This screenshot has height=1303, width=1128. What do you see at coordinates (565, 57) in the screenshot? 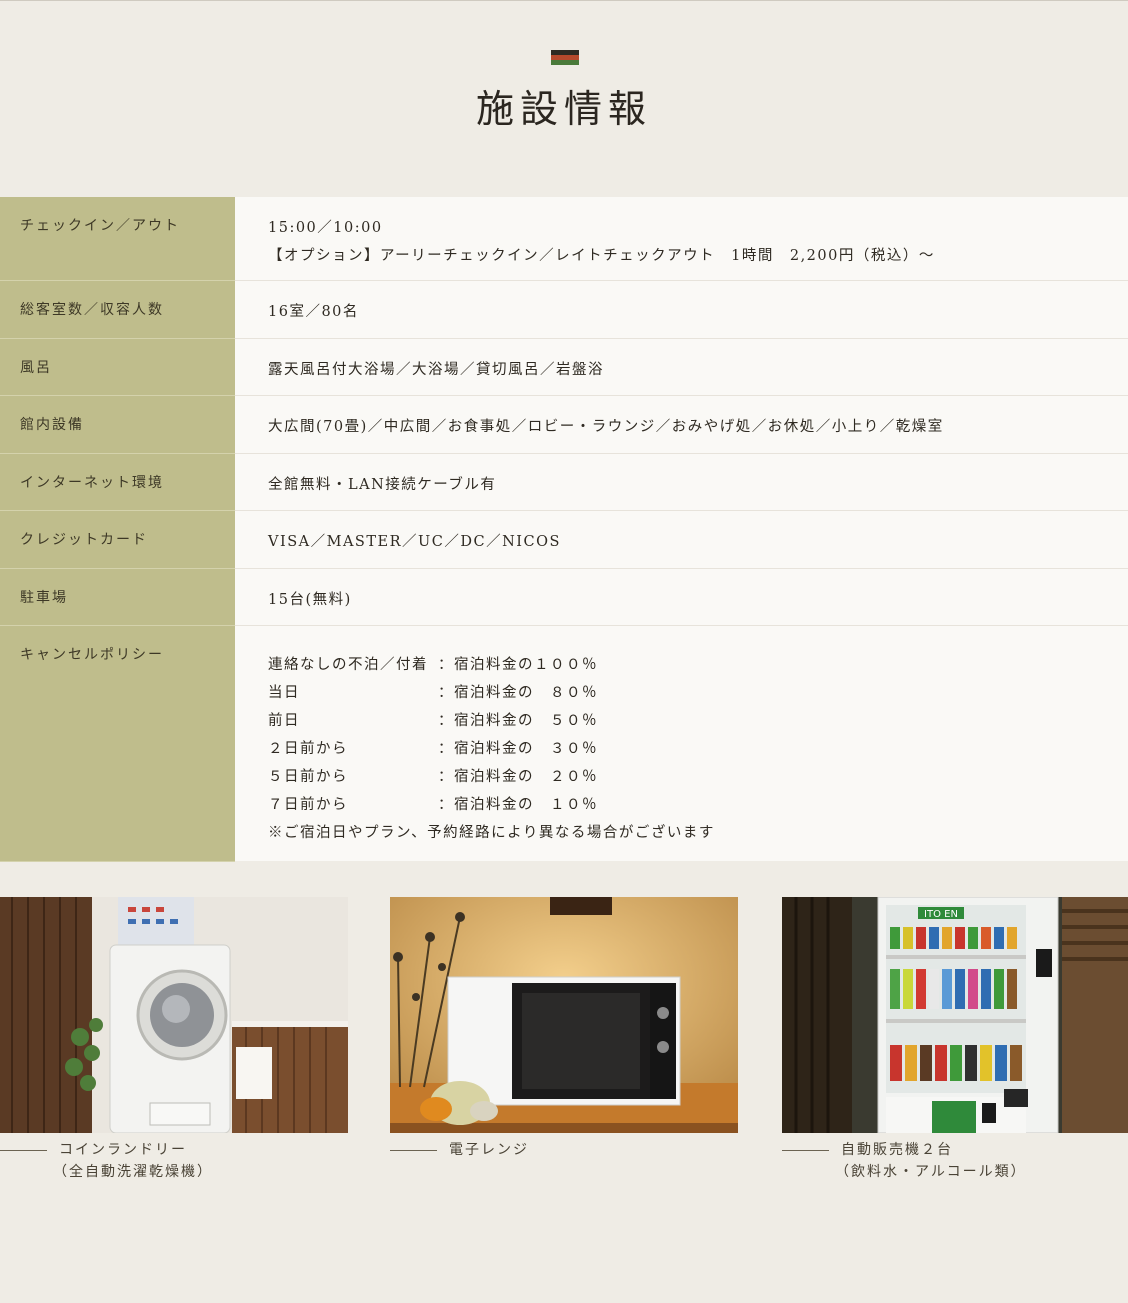
I see `flag-icon` at bounding box center [565, 57].